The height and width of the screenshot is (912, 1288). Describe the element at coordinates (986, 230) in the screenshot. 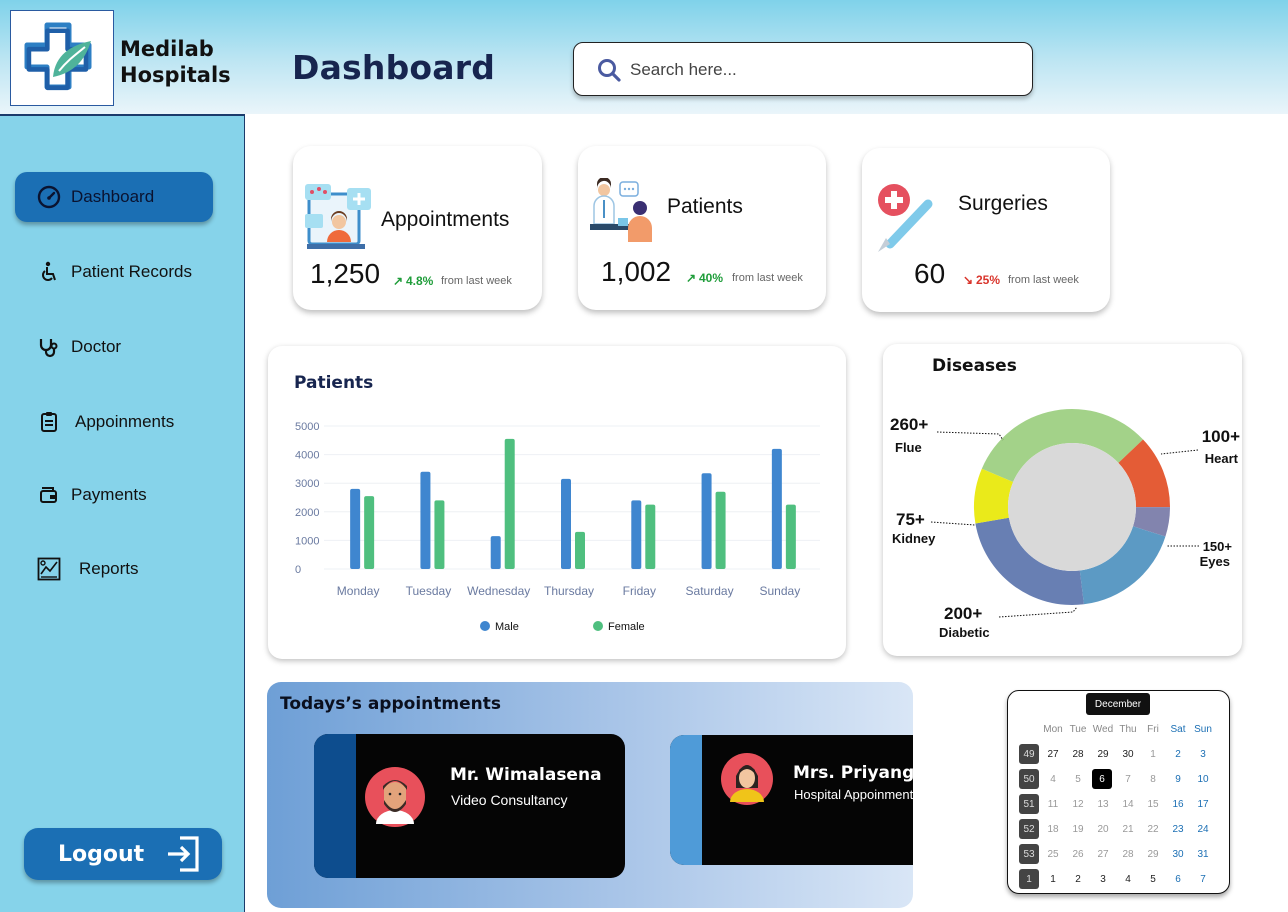

I see `stat-card-surgeries: Surgeries 60 ↘ 25% from last week` at that location.